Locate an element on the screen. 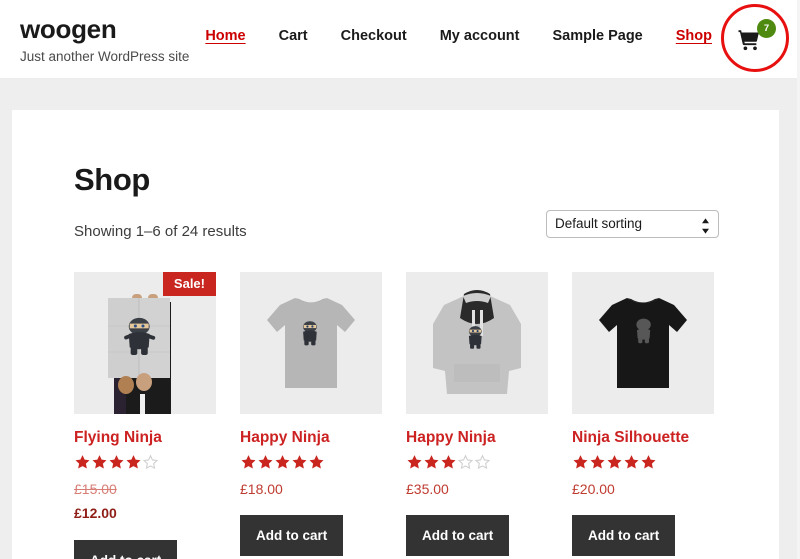  nav-item-cart: Cart is located at coordinates (293, 36).